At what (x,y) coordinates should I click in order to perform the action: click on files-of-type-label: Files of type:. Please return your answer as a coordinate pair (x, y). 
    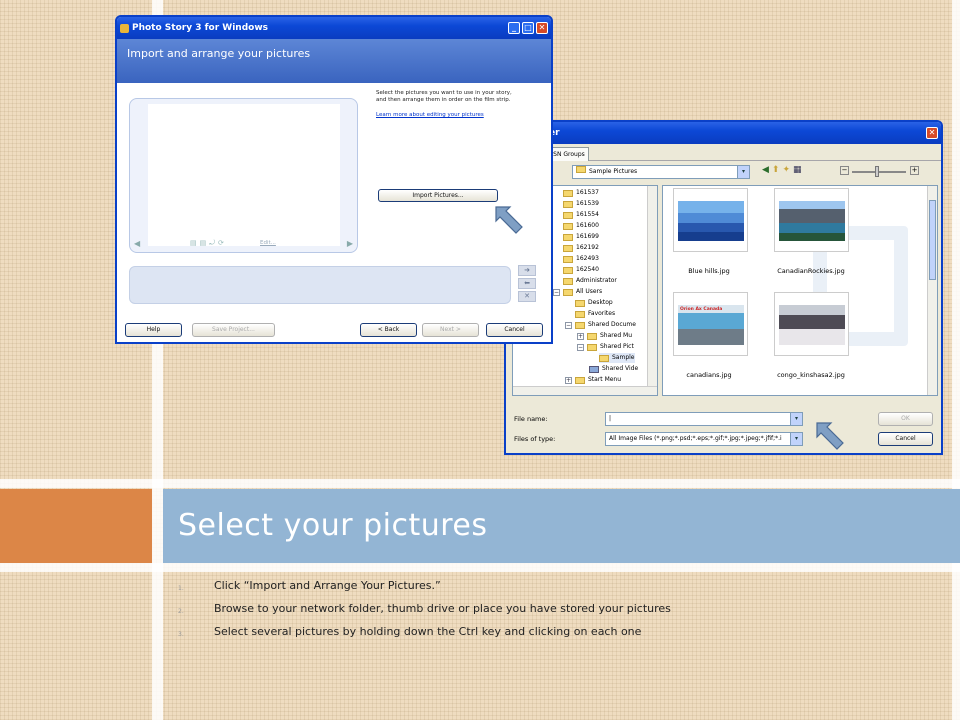
    Looking at the image, I should click on (535, 439).